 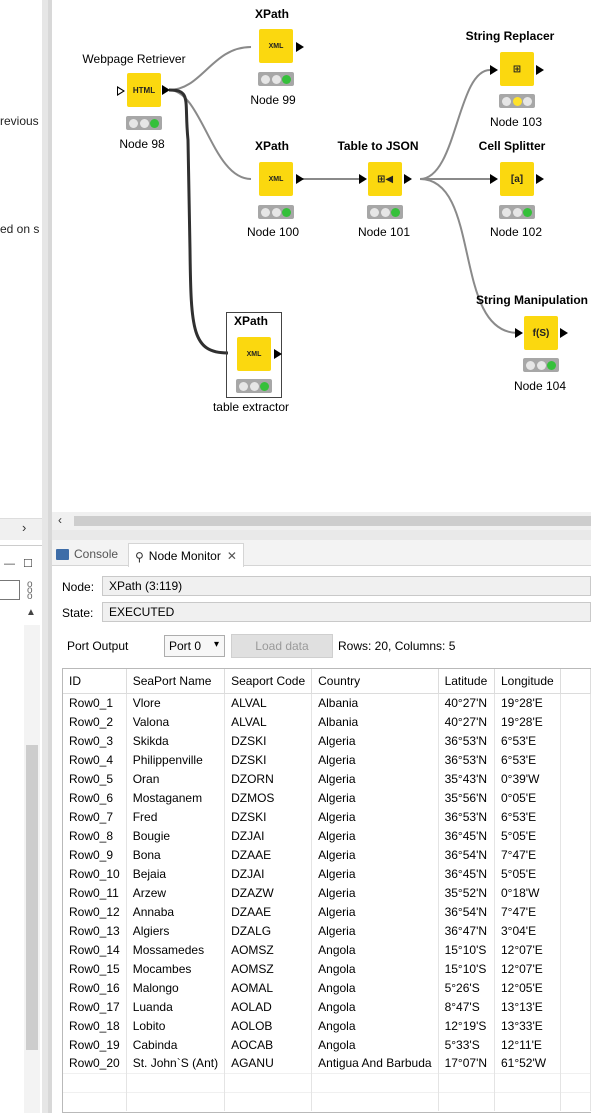 I want to click on node-104-label: Node 104, so click(x=535, y=386).